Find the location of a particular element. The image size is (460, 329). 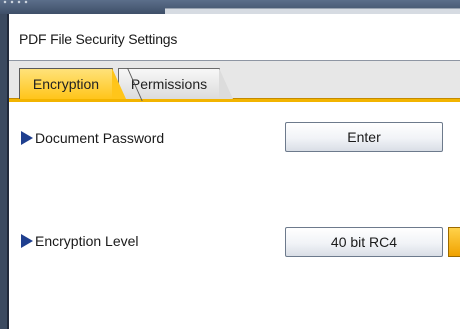

encryption-level-button: 40 bit RC4 is located at coordinates (364, 242).